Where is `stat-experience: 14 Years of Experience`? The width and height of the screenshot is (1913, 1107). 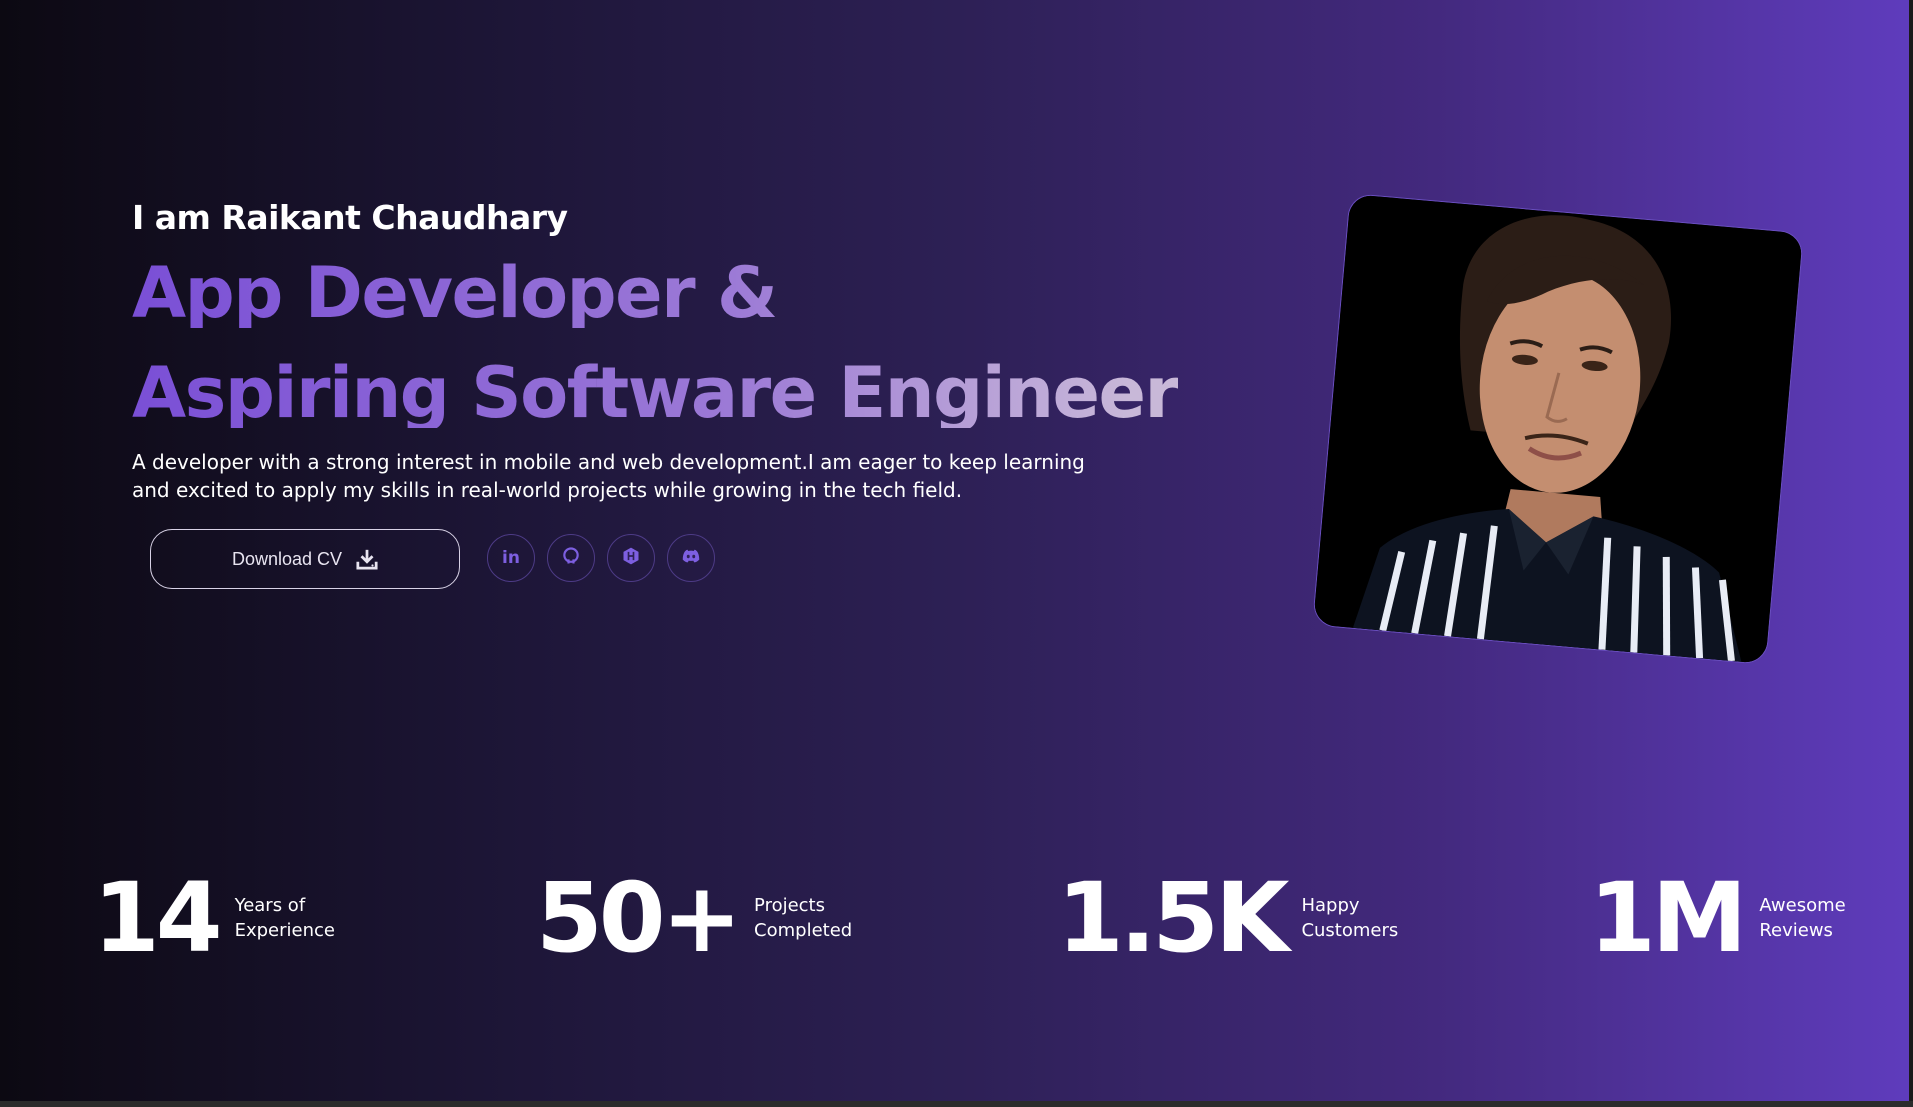 stat-experience: 14 Years of Experience is located at coordinates (214, 918).